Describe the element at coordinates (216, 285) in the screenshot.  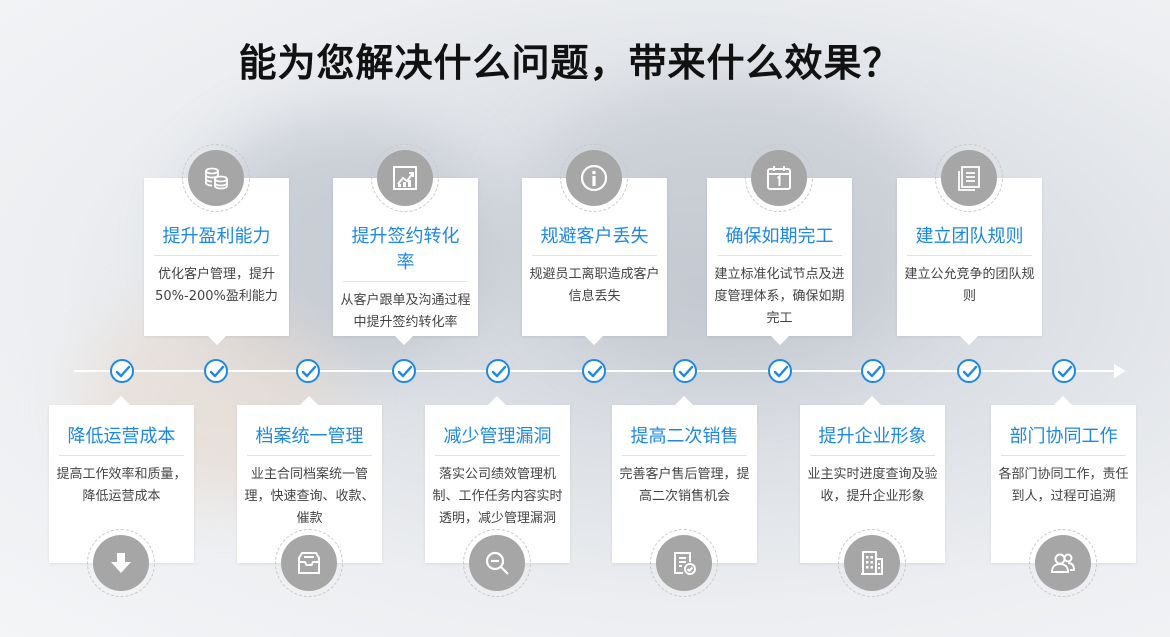
I see `card-description: 优化客户管理，提升50%-200%盈利能力` at that location.